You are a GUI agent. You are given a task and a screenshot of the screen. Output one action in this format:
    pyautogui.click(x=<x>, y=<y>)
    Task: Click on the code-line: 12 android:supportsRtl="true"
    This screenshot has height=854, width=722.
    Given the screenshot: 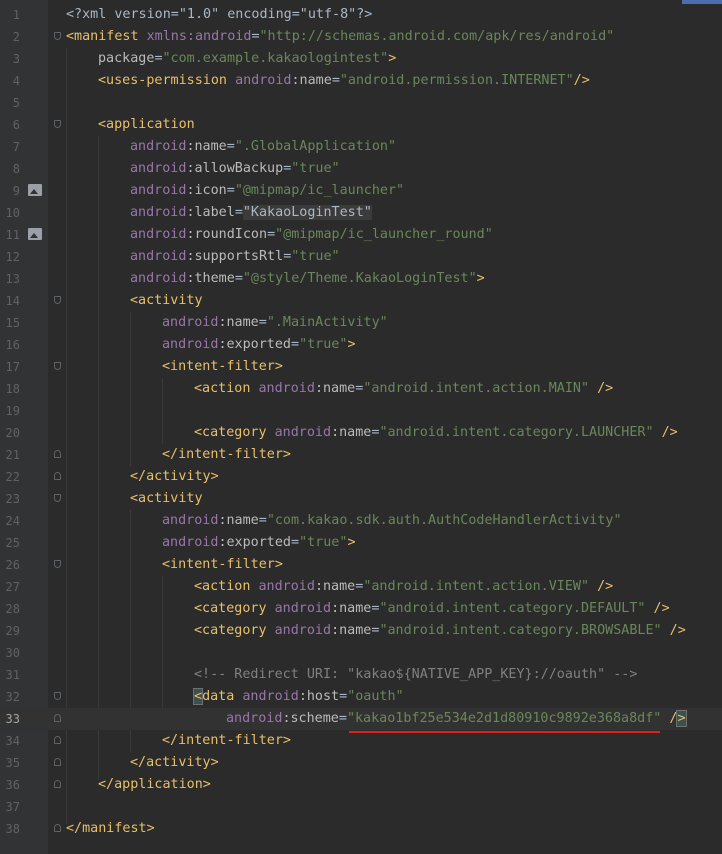 What is the action you would take?
    pyautogui.click(x=361, y=257)
    